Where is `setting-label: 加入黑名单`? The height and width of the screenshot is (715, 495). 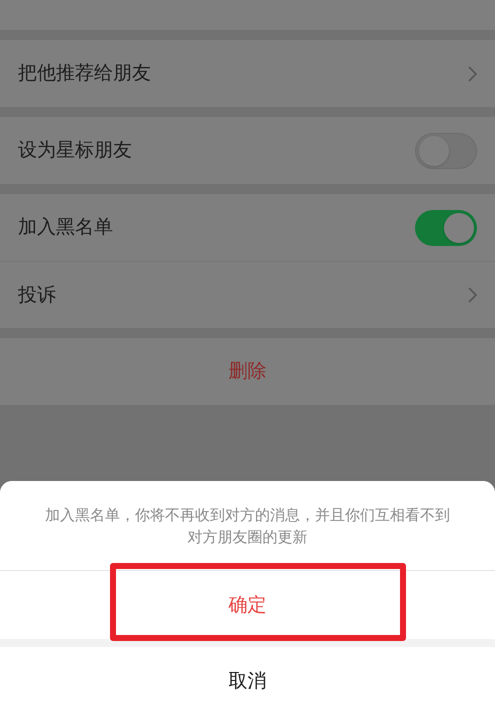 setting-label: 加入黑名单 is located at coordinates (66, 227).